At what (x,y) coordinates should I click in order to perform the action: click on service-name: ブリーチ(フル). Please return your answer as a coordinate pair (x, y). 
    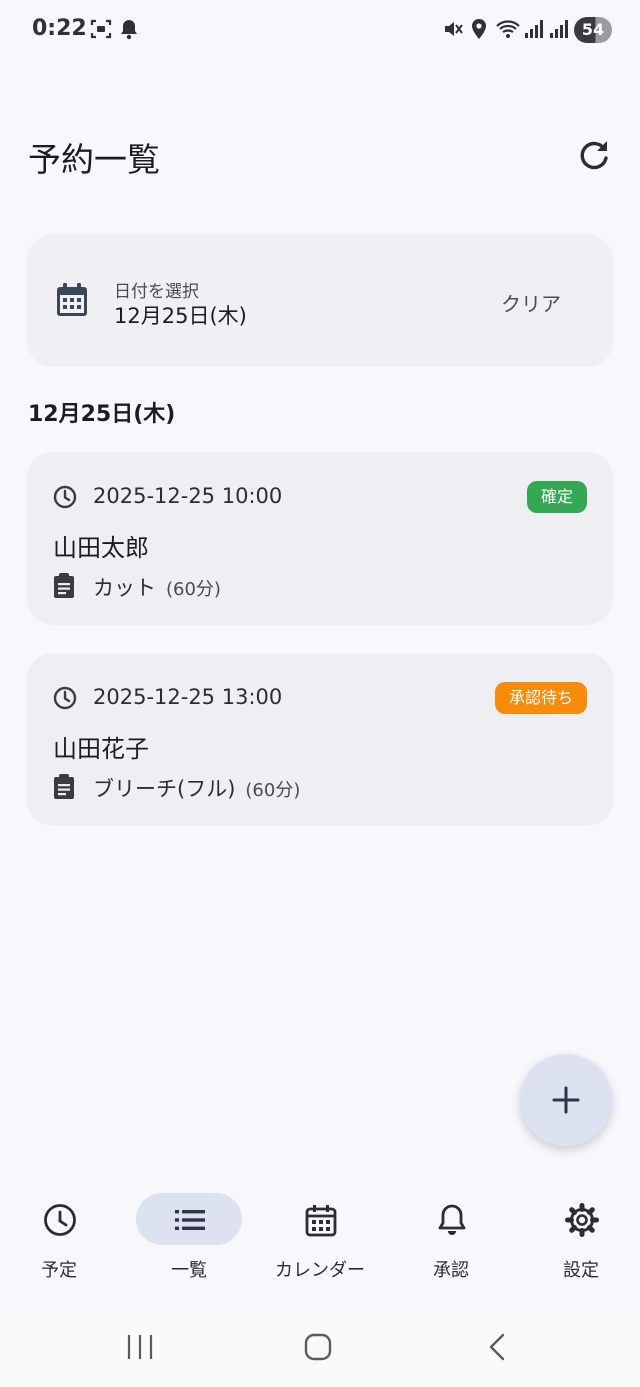
    Looking at the image, I should click on (164, 789).